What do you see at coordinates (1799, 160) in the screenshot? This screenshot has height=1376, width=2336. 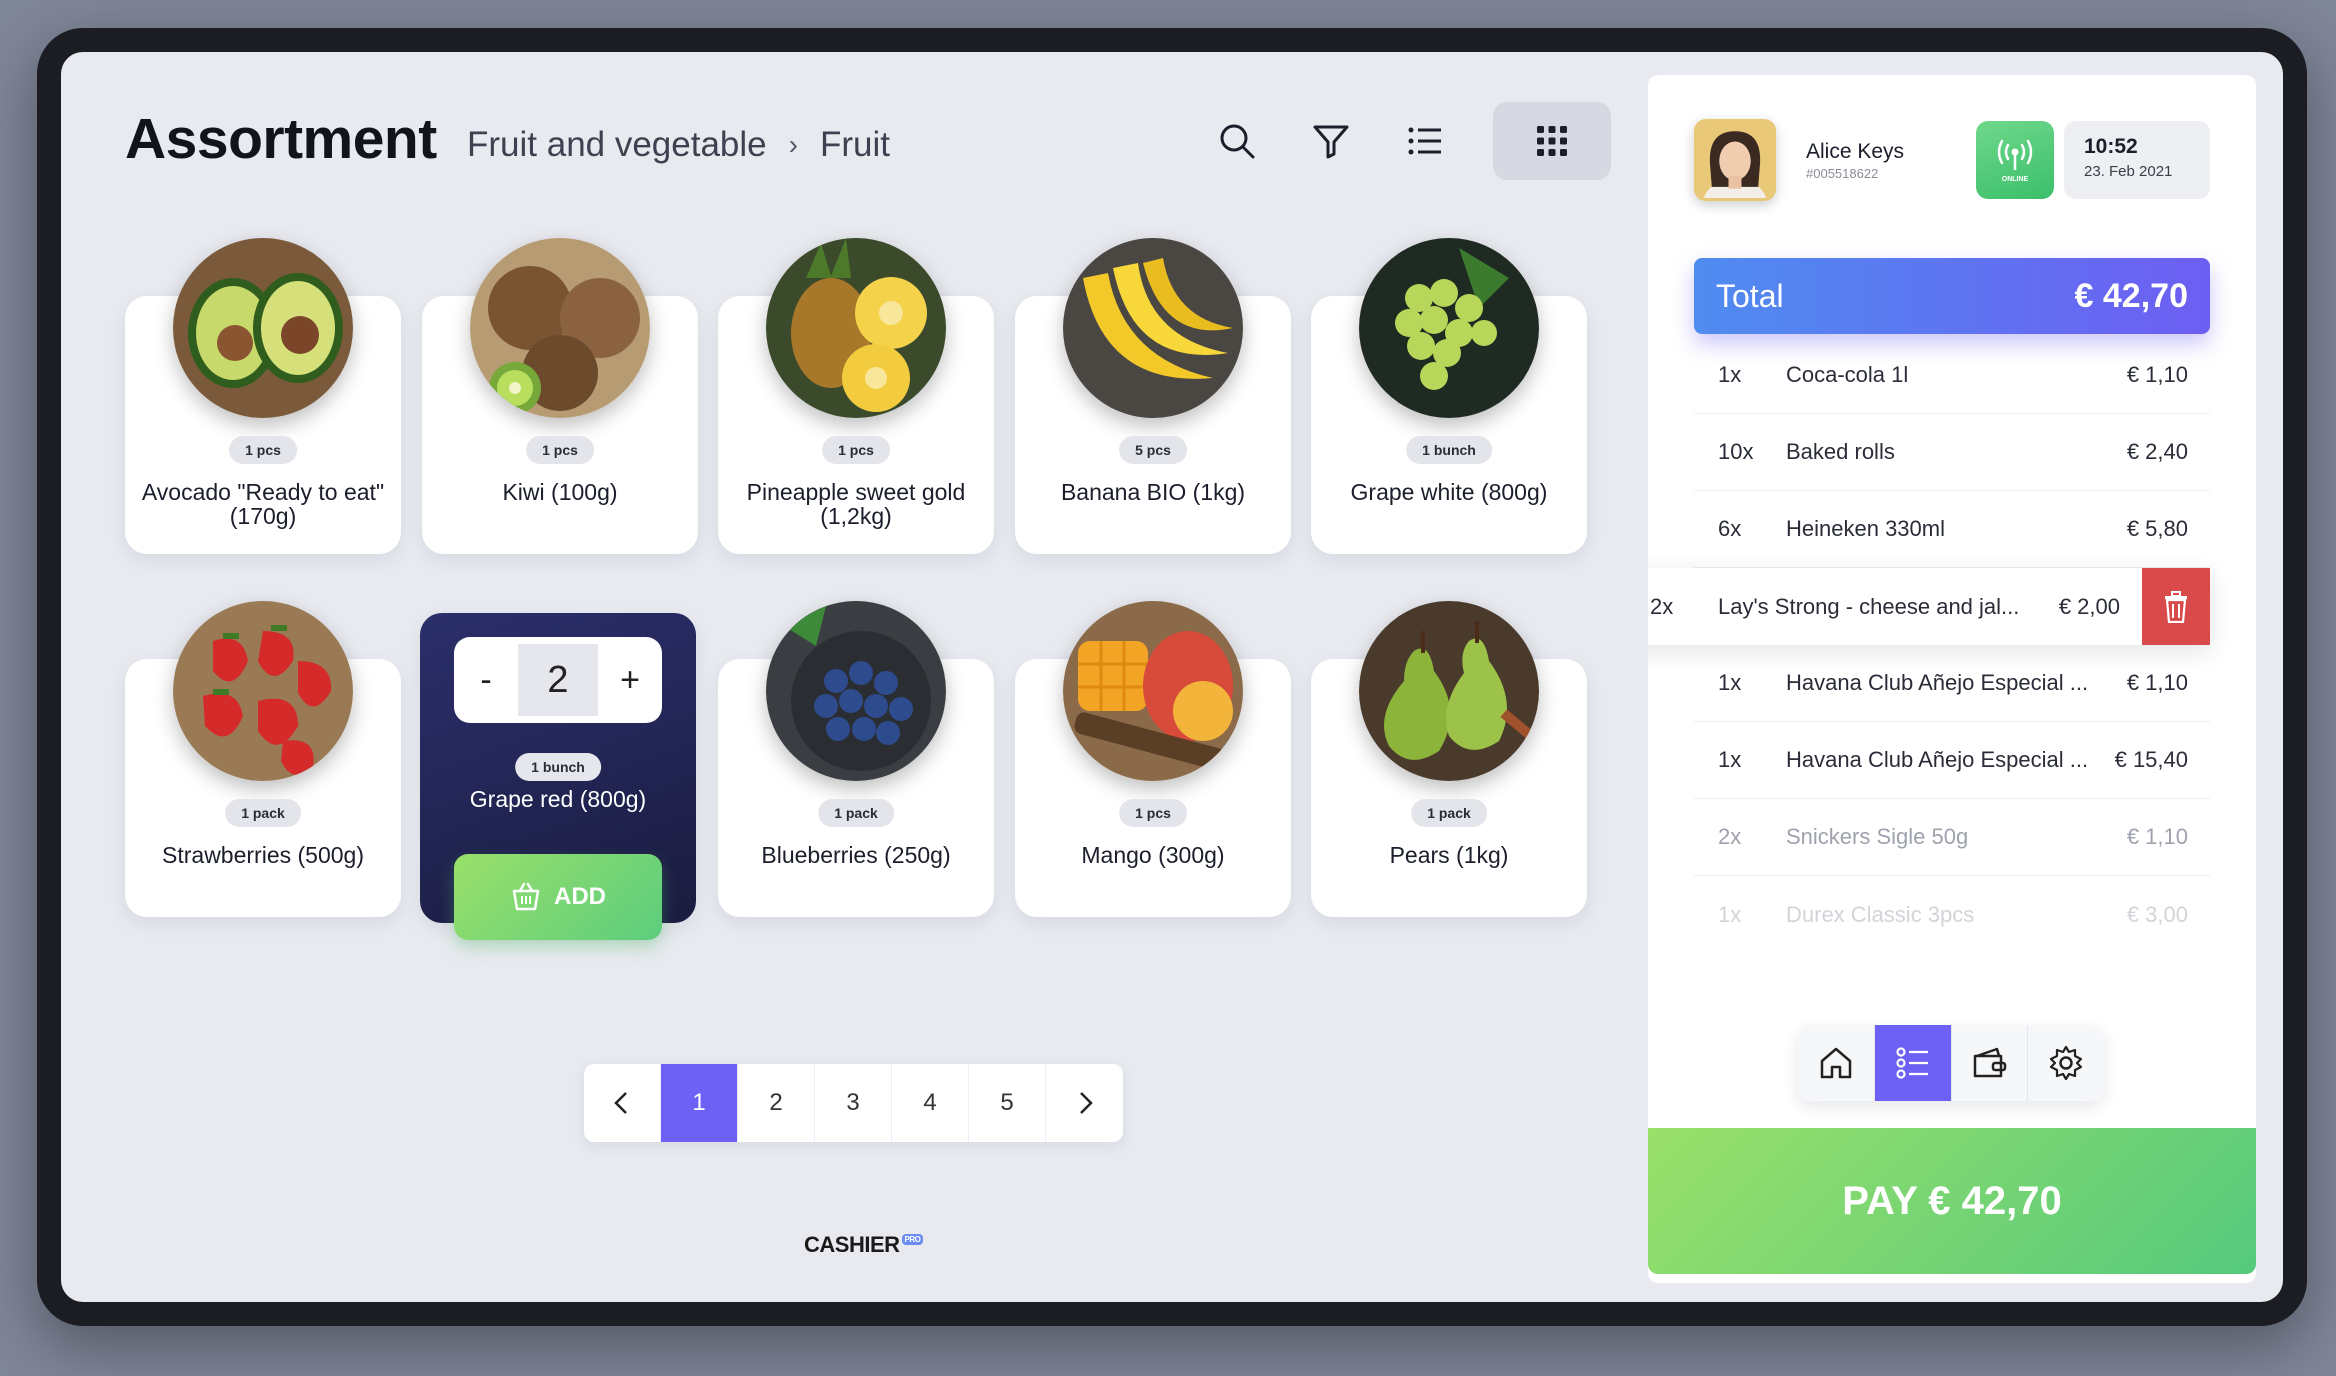 I see `user-profile: Alice Keys #005518622` at bounding box center [1799, 160].